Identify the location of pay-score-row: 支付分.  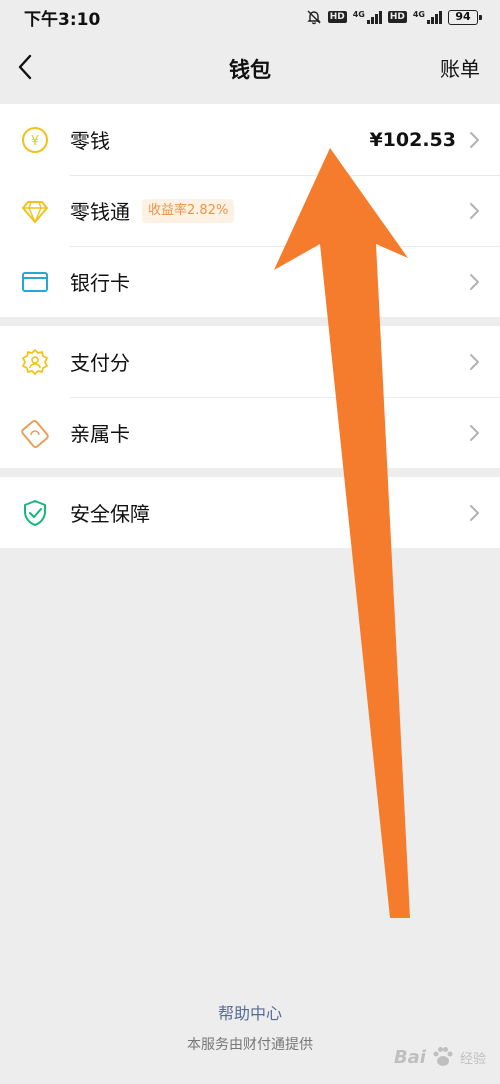
(250, 361).